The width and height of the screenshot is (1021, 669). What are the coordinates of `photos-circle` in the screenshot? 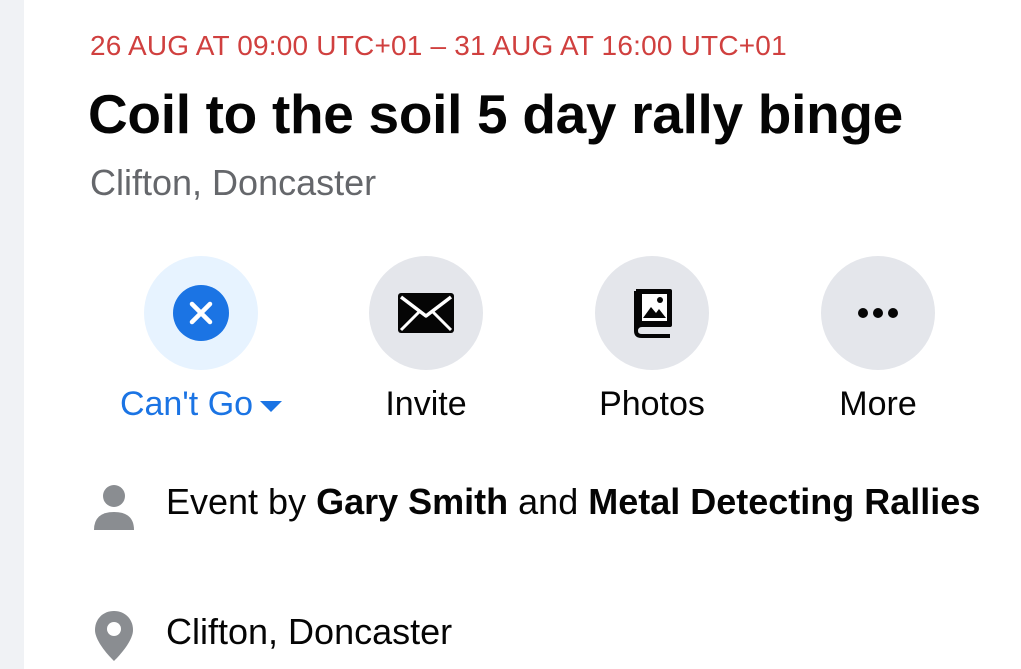 It's located at (652, 313).